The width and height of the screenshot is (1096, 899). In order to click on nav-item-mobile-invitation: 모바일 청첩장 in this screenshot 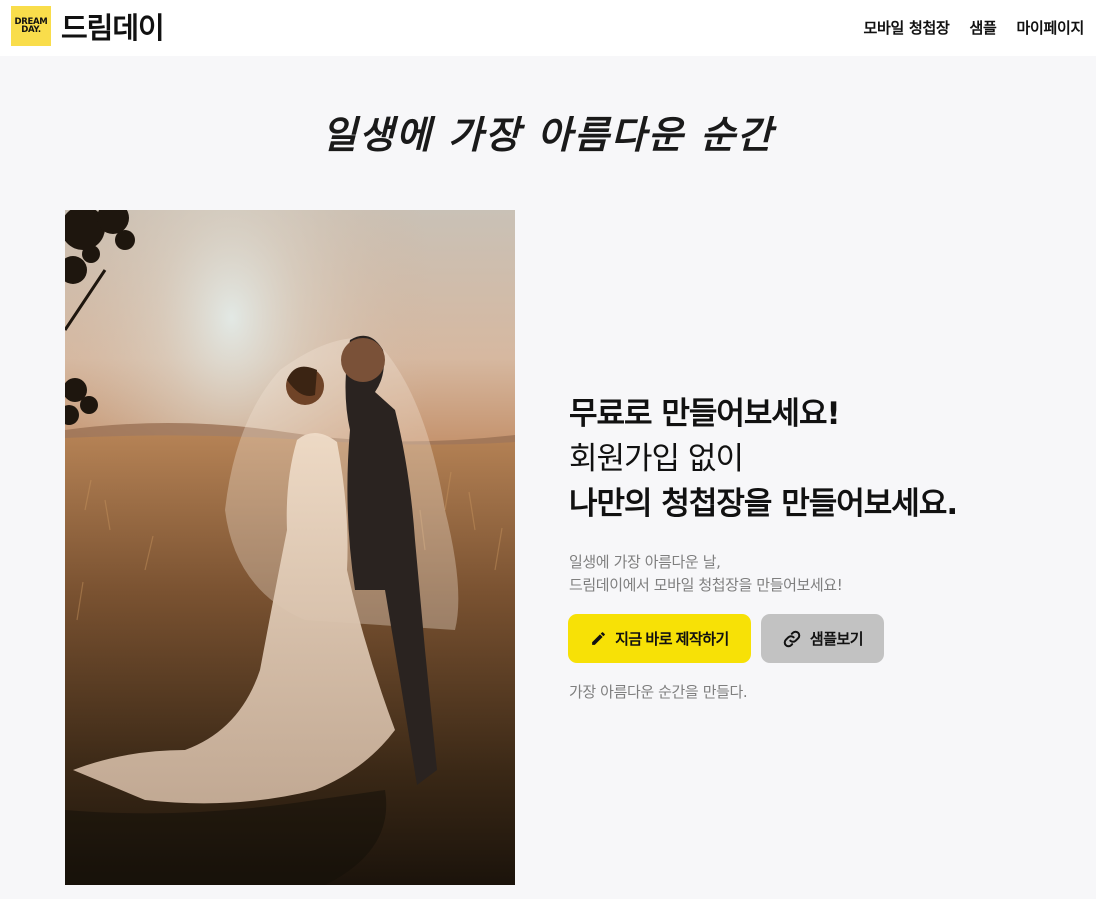, I will do `click(907, 27)`.